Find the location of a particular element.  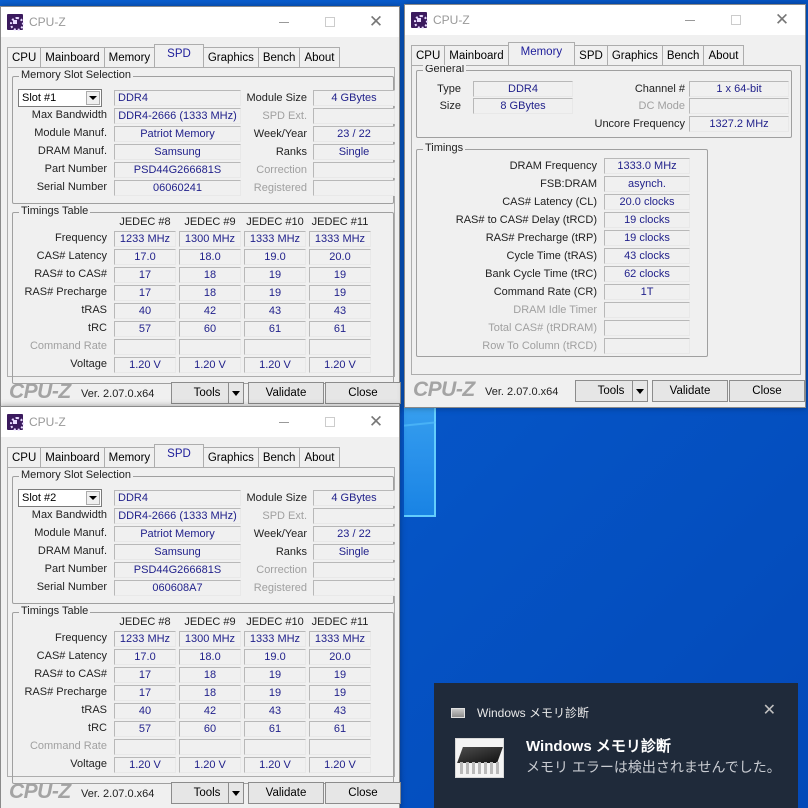

slot-select-dropdown: Slot #1 is located at coordinates (60, 98).